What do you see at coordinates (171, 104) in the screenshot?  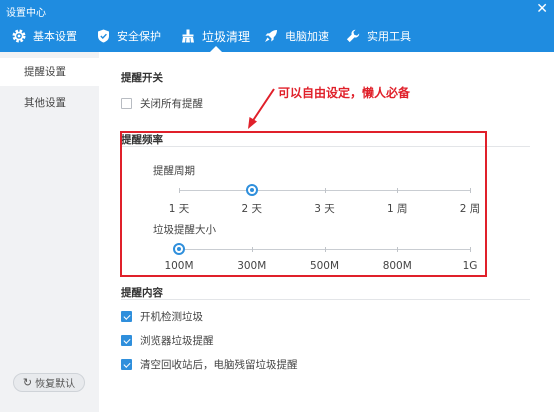 I see `checkbox-label: 关闭所有提醒` at bounding box center [171, 104].